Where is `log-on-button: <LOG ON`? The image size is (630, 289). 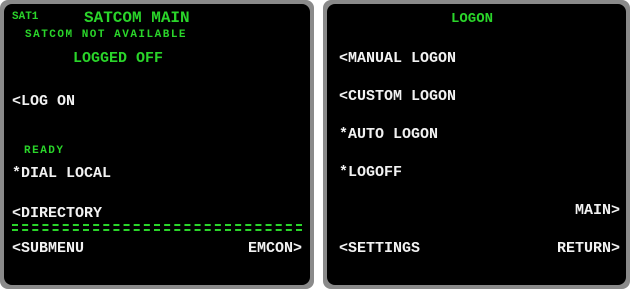 log-on-button: <LOG ON is located at coordinates (43, 101).